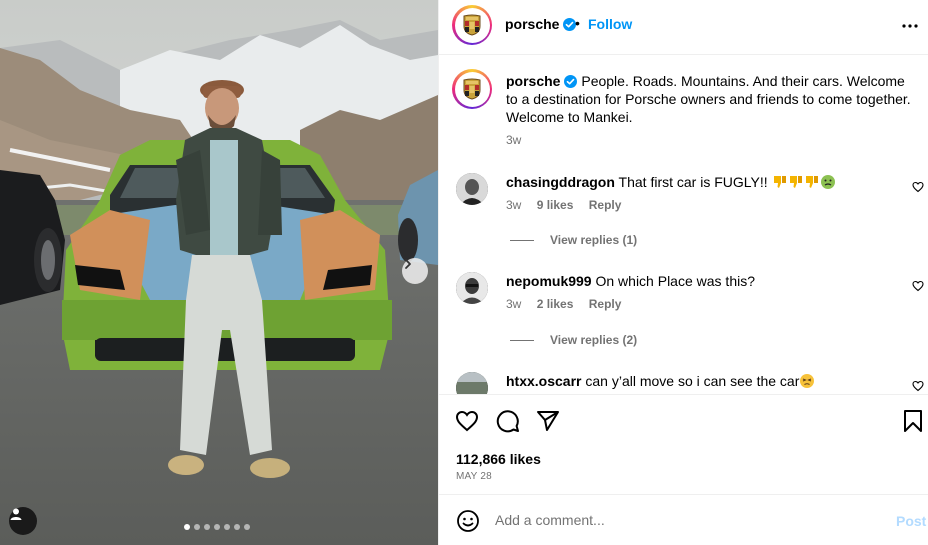  Describe the element at coordinates (683, 27) in the screenshot. I see `post-header: porsche • Follow` at that location.